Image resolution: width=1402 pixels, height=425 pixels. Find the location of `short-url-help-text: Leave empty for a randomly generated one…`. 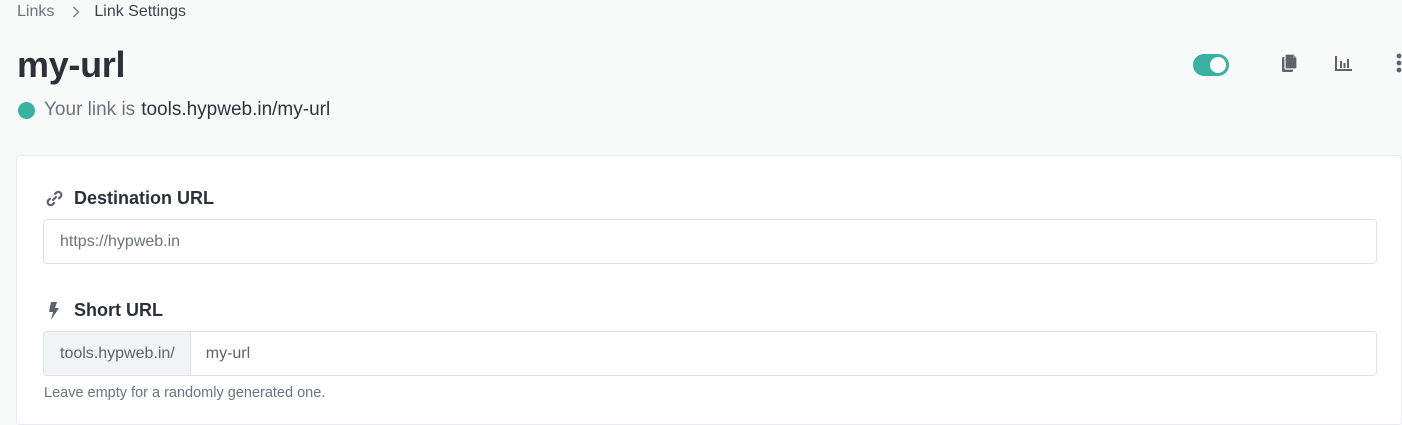

short-url-help-text: Leave empty for a randomly generated one… is located at coordinates (185, 393).